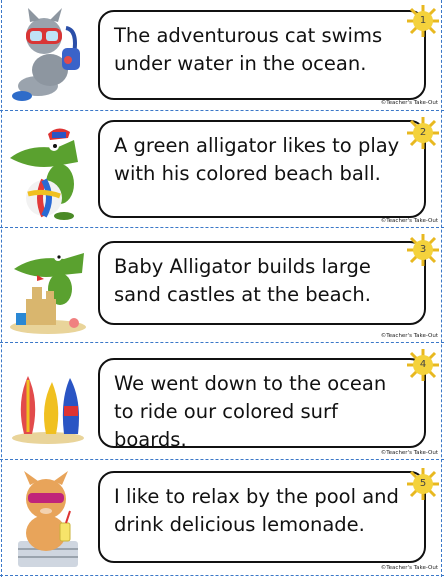 This screenshot has width=444, height=577. Describe the element at coordinates (423, 483) in the screenshot. I see `card-number: 5` at that location.